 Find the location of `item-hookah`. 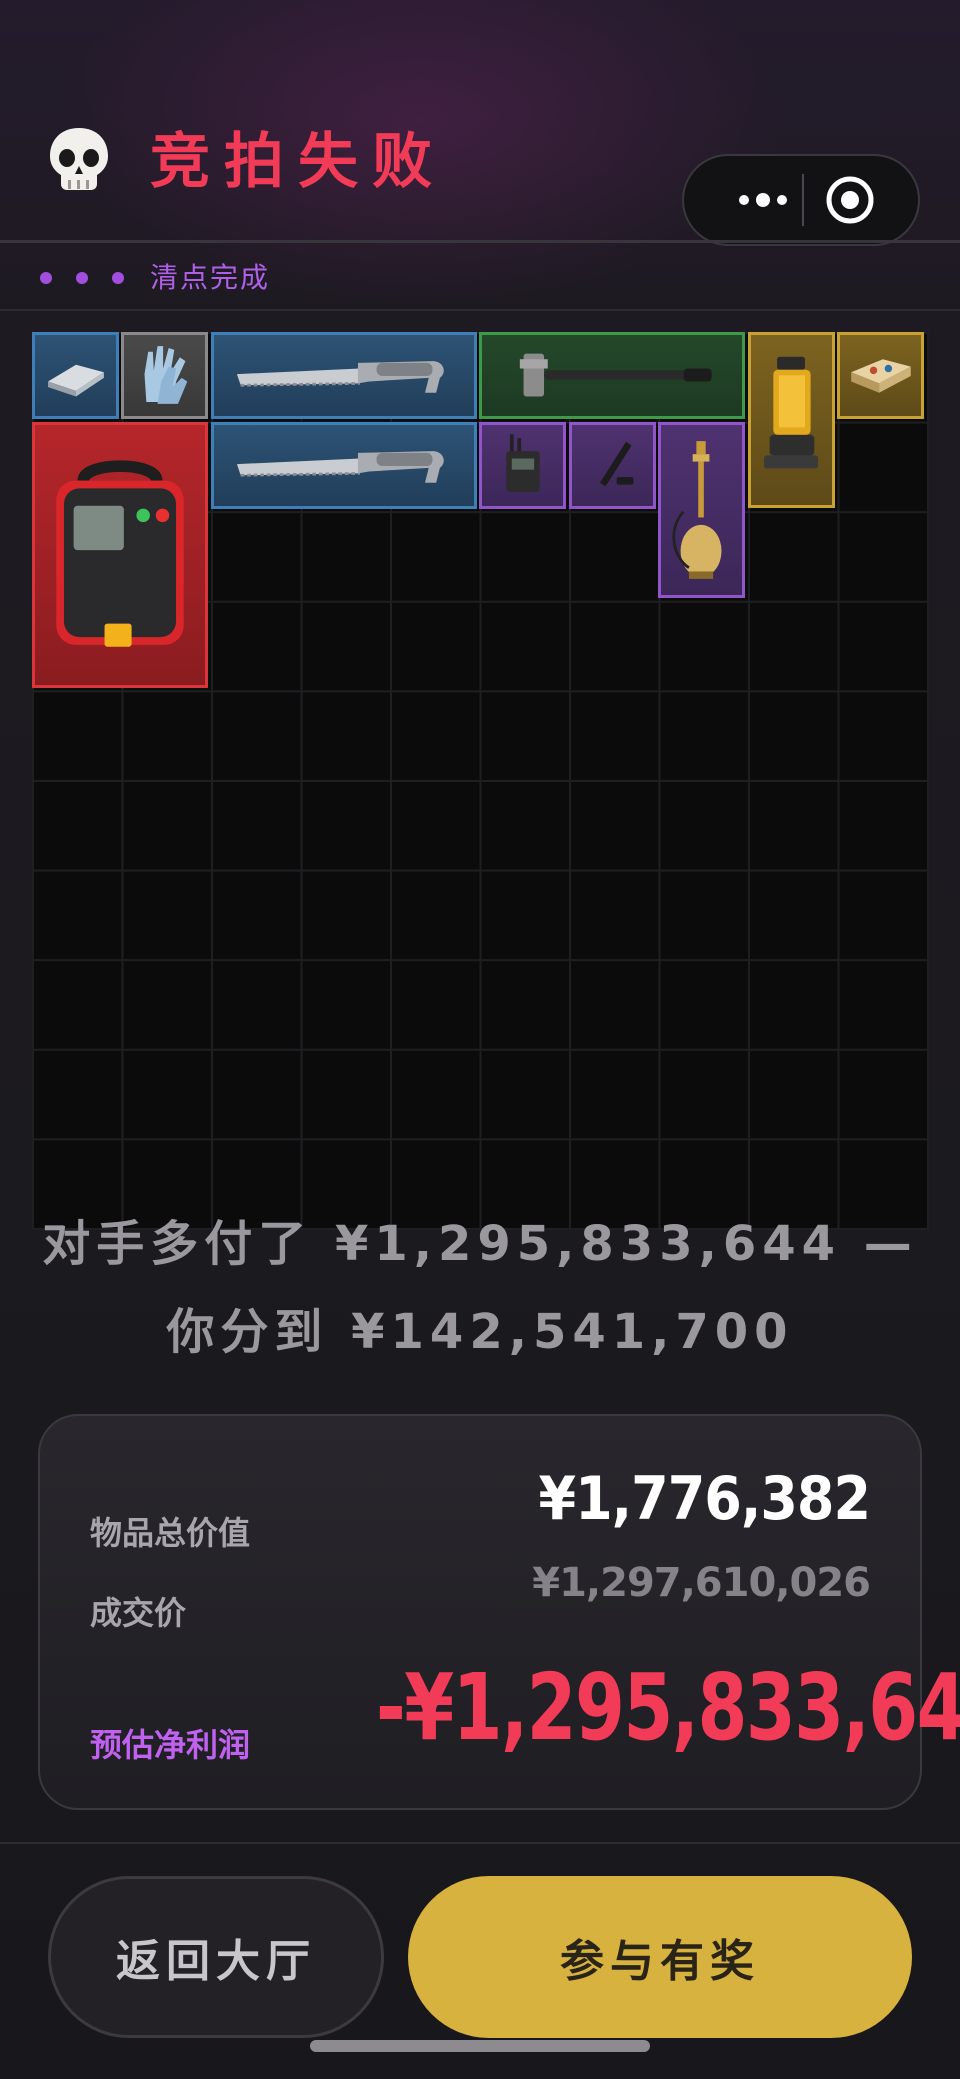

item-hookah is located at coordinates (701, 510).